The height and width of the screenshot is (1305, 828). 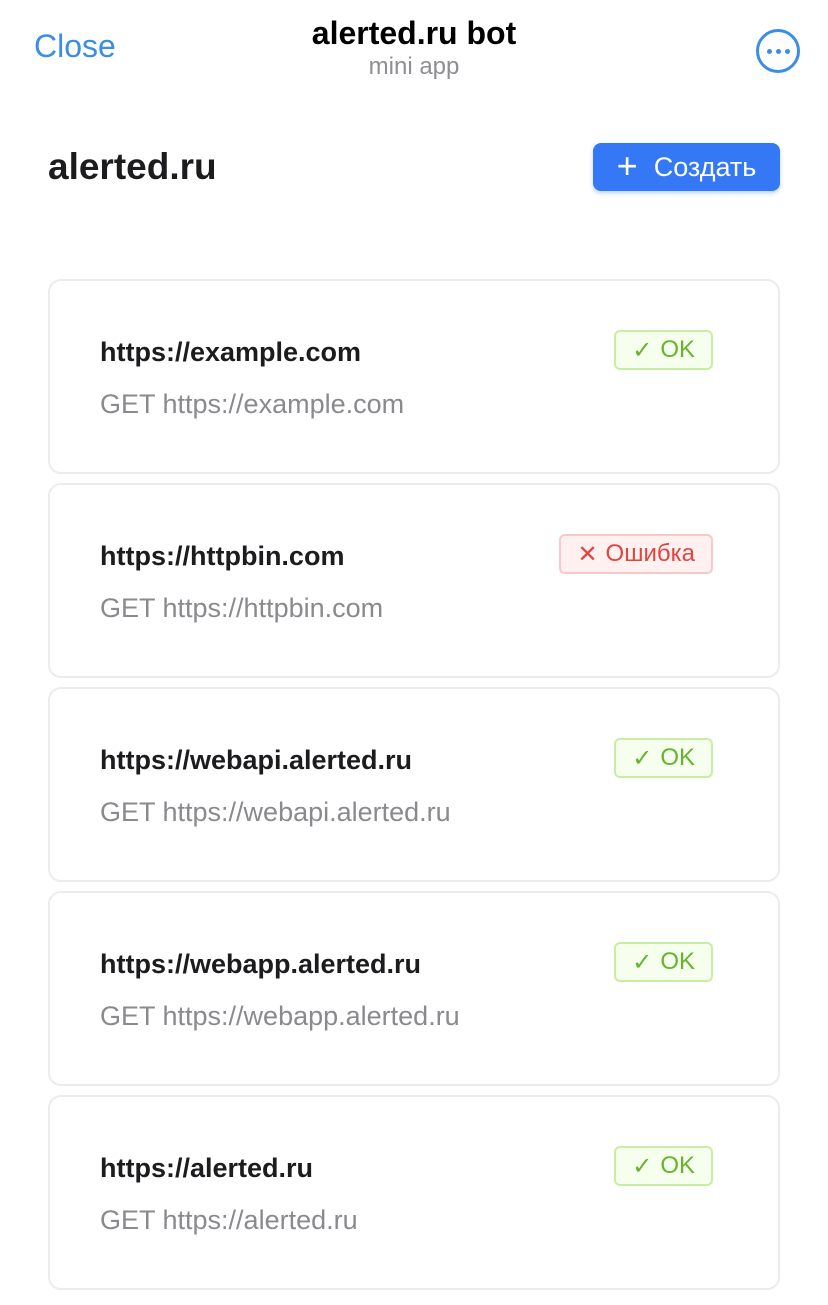 What do you see at coordinates (275, 812) in the screenshot?
I see `monitor-request: GET https://webapi.alerted.ru` at bounding box center [275, 812].